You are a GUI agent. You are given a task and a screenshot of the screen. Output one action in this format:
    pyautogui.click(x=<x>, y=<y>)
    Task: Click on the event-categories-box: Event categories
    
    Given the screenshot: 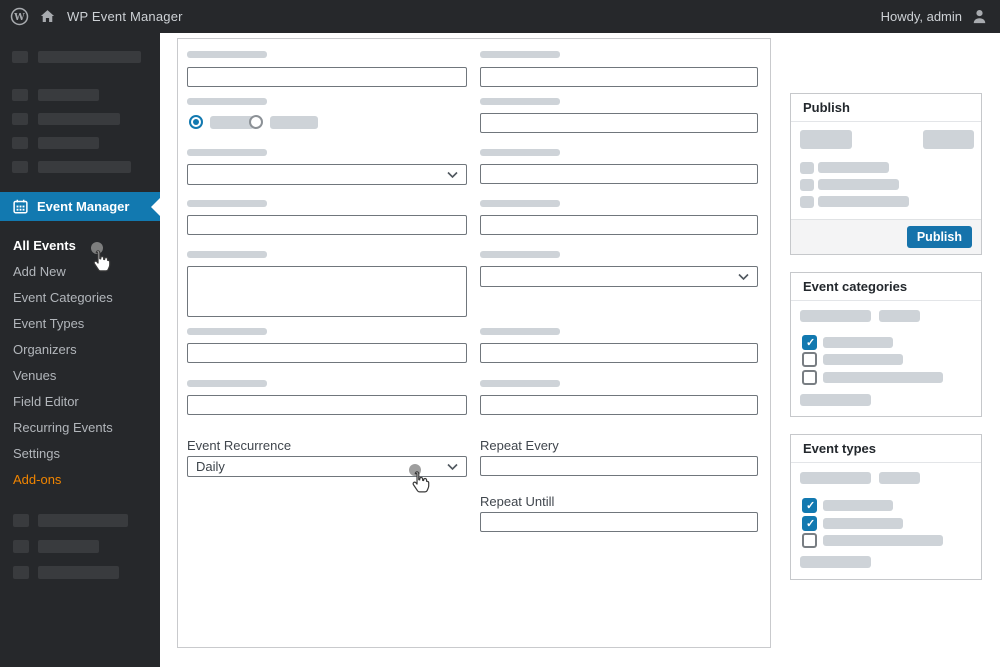 What is the action you would take?
    pyautogui.click(x=886, y=344)
    